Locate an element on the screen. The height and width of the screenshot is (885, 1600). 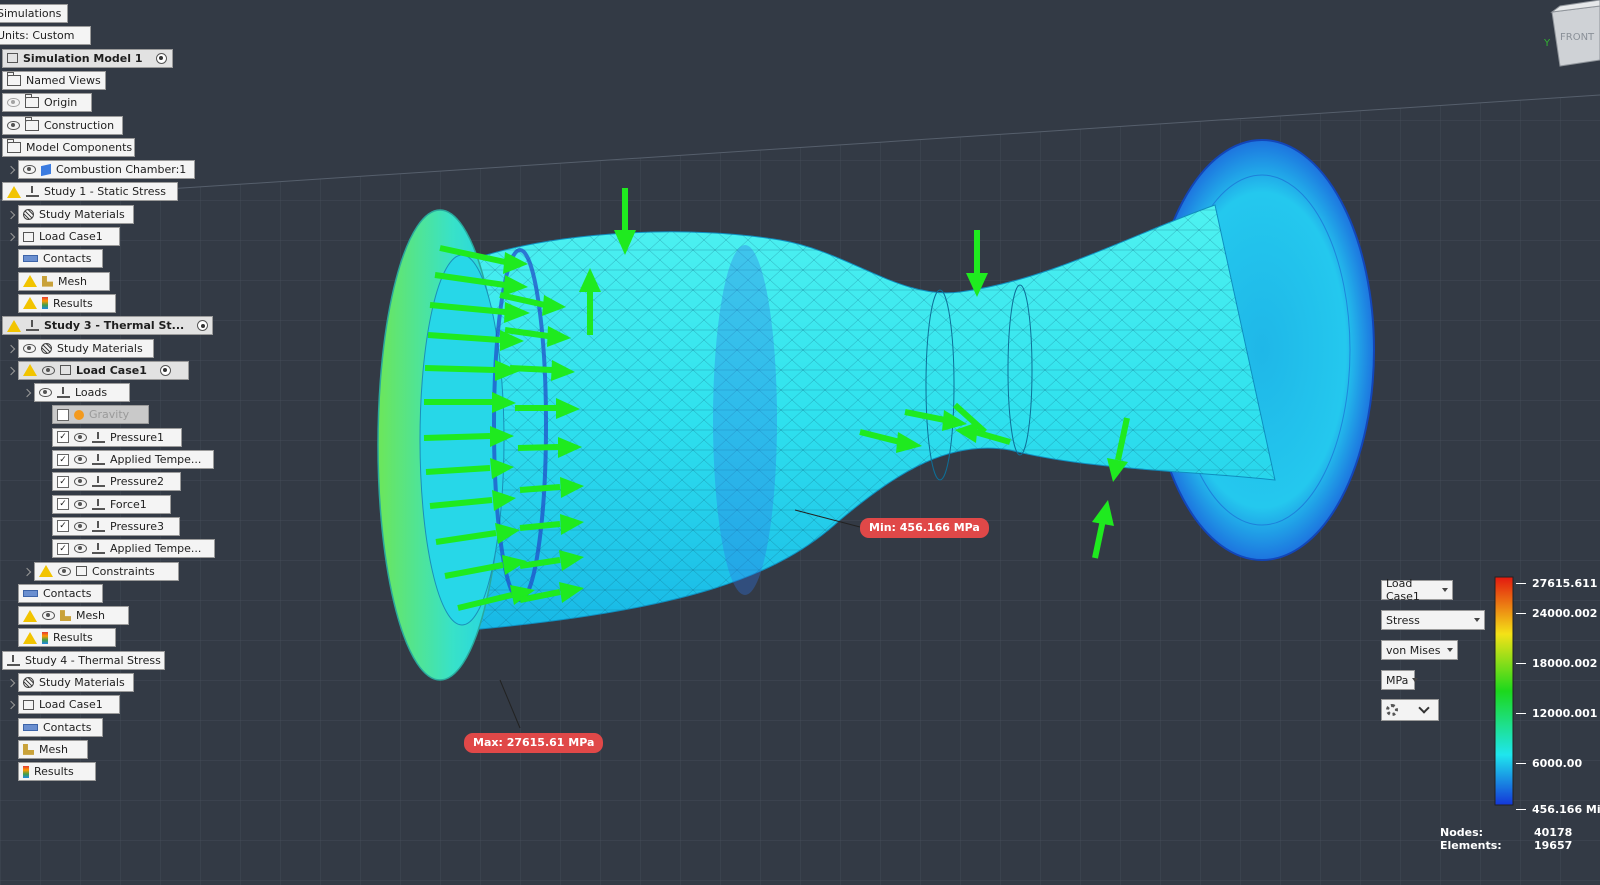
browser-node: Origin is located at coordinates (47, 103).